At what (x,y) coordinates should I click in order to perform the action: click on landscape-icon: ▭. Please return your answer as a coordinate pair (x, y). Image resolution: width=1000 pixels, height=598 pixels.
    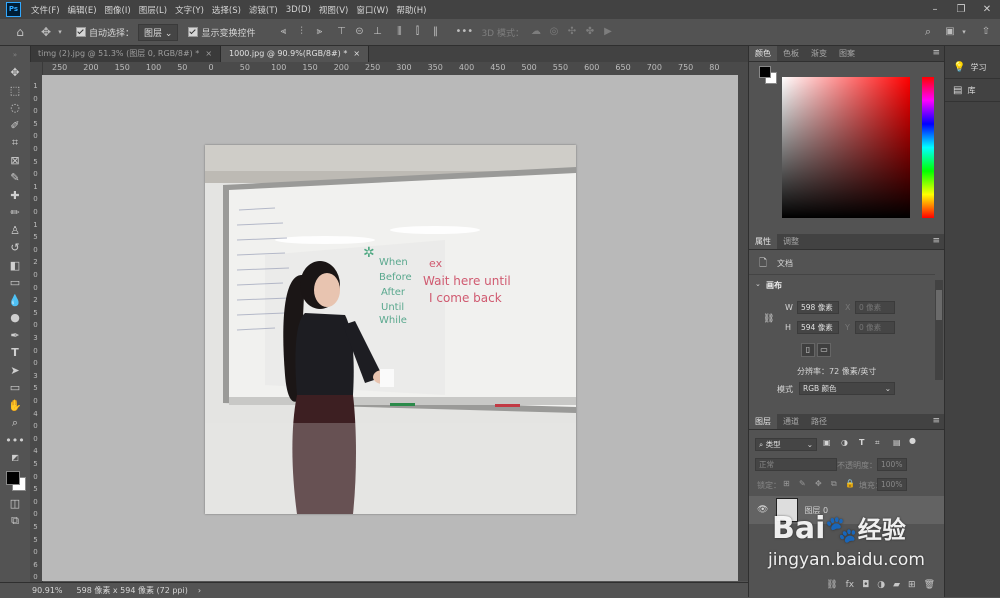
    Looking at the image, I should click on (824, 350).